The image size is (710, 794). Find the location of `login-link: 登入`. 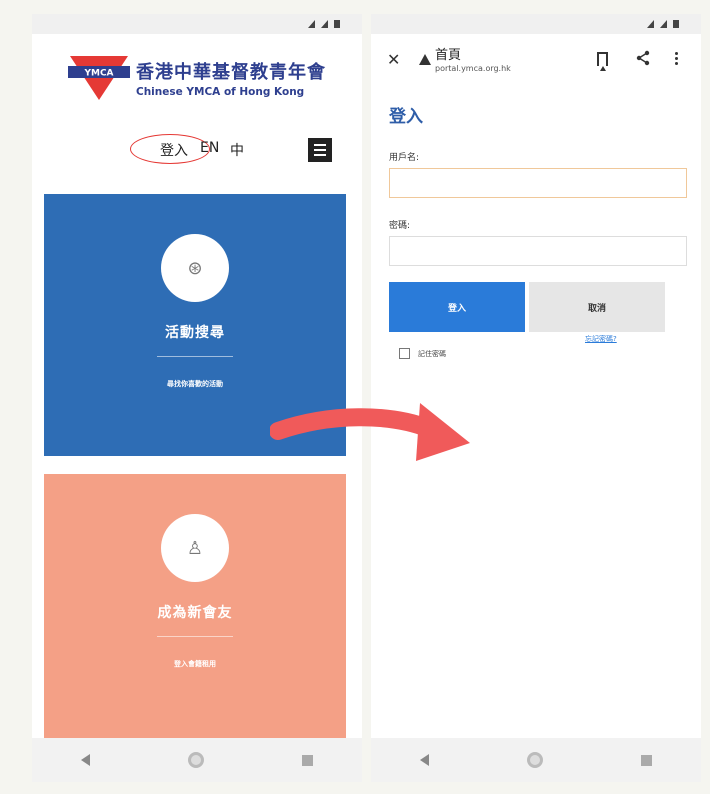

login-link: 登入 is located at coordinates (174, 150).